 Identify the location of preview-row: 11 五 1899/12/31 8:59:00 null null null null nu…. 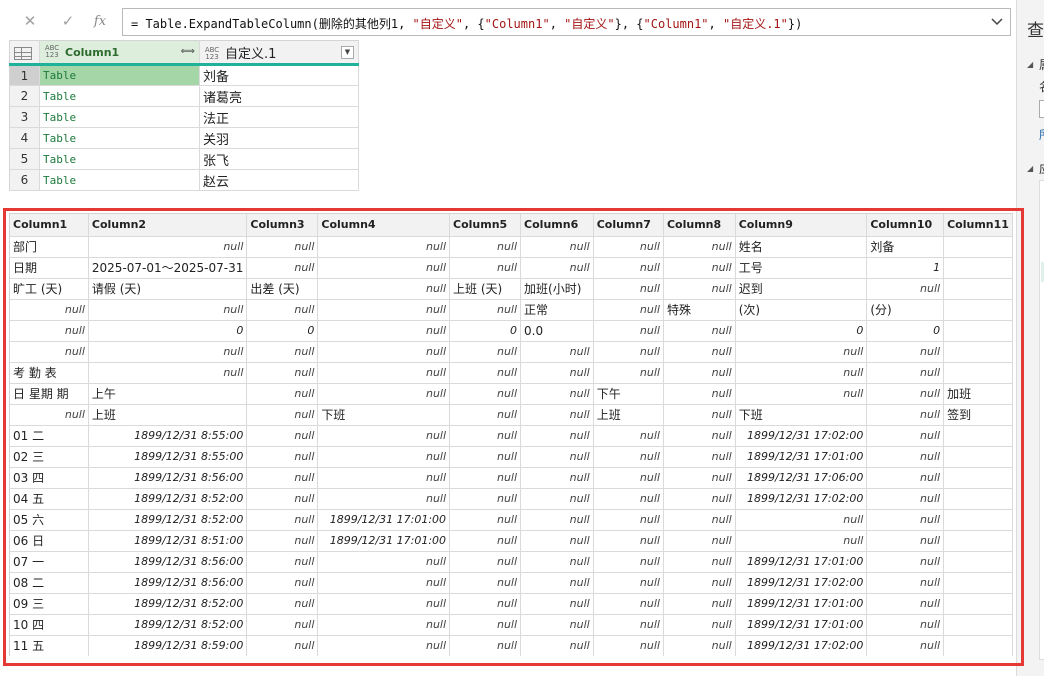
(511, 645).